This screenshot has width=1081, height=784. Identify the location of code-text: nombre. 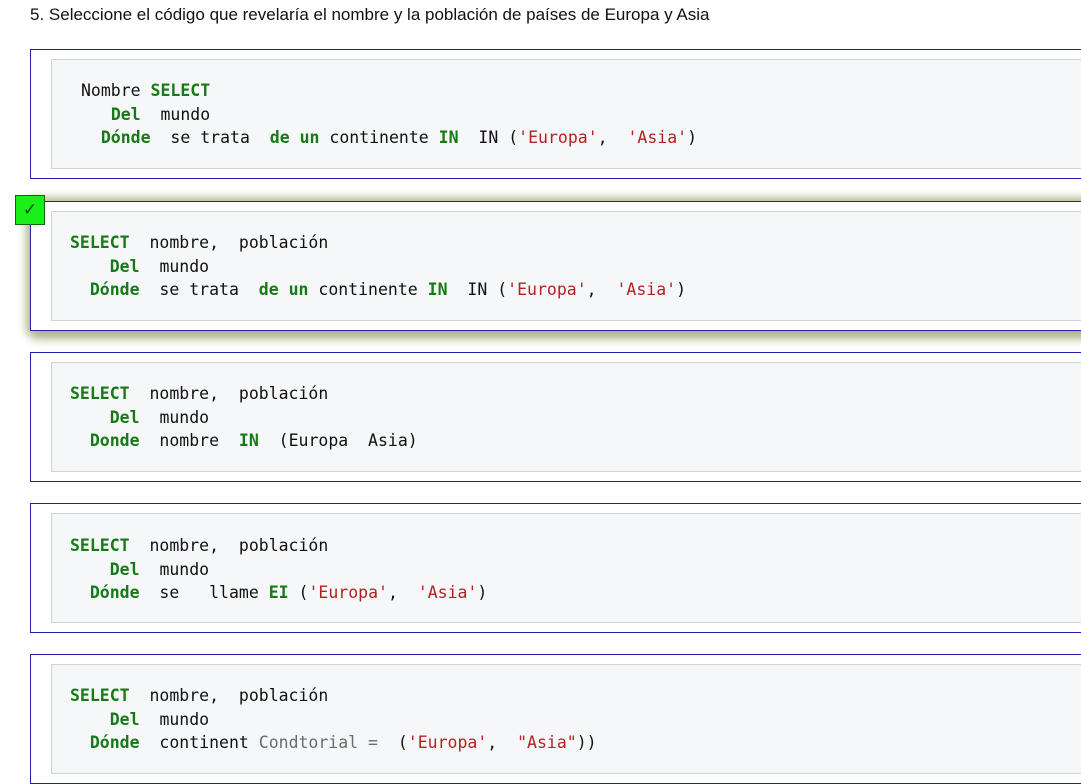
(189, 441).